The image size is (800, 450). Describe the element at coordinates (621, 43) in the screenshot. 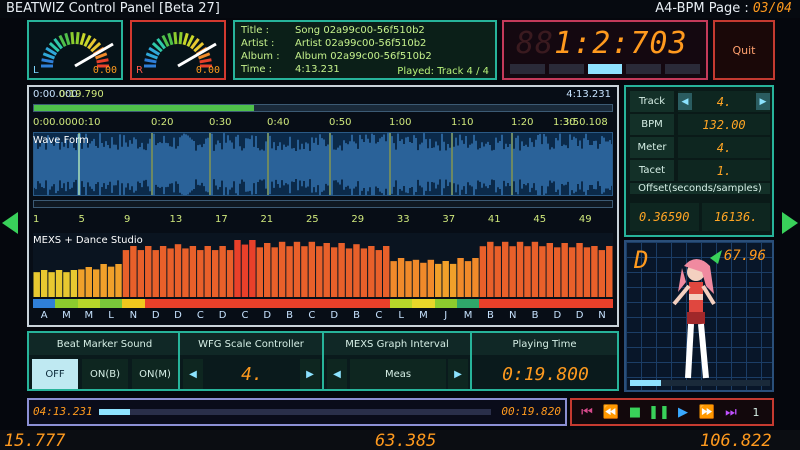

I see `clock-value: 1:2:703` at that location.